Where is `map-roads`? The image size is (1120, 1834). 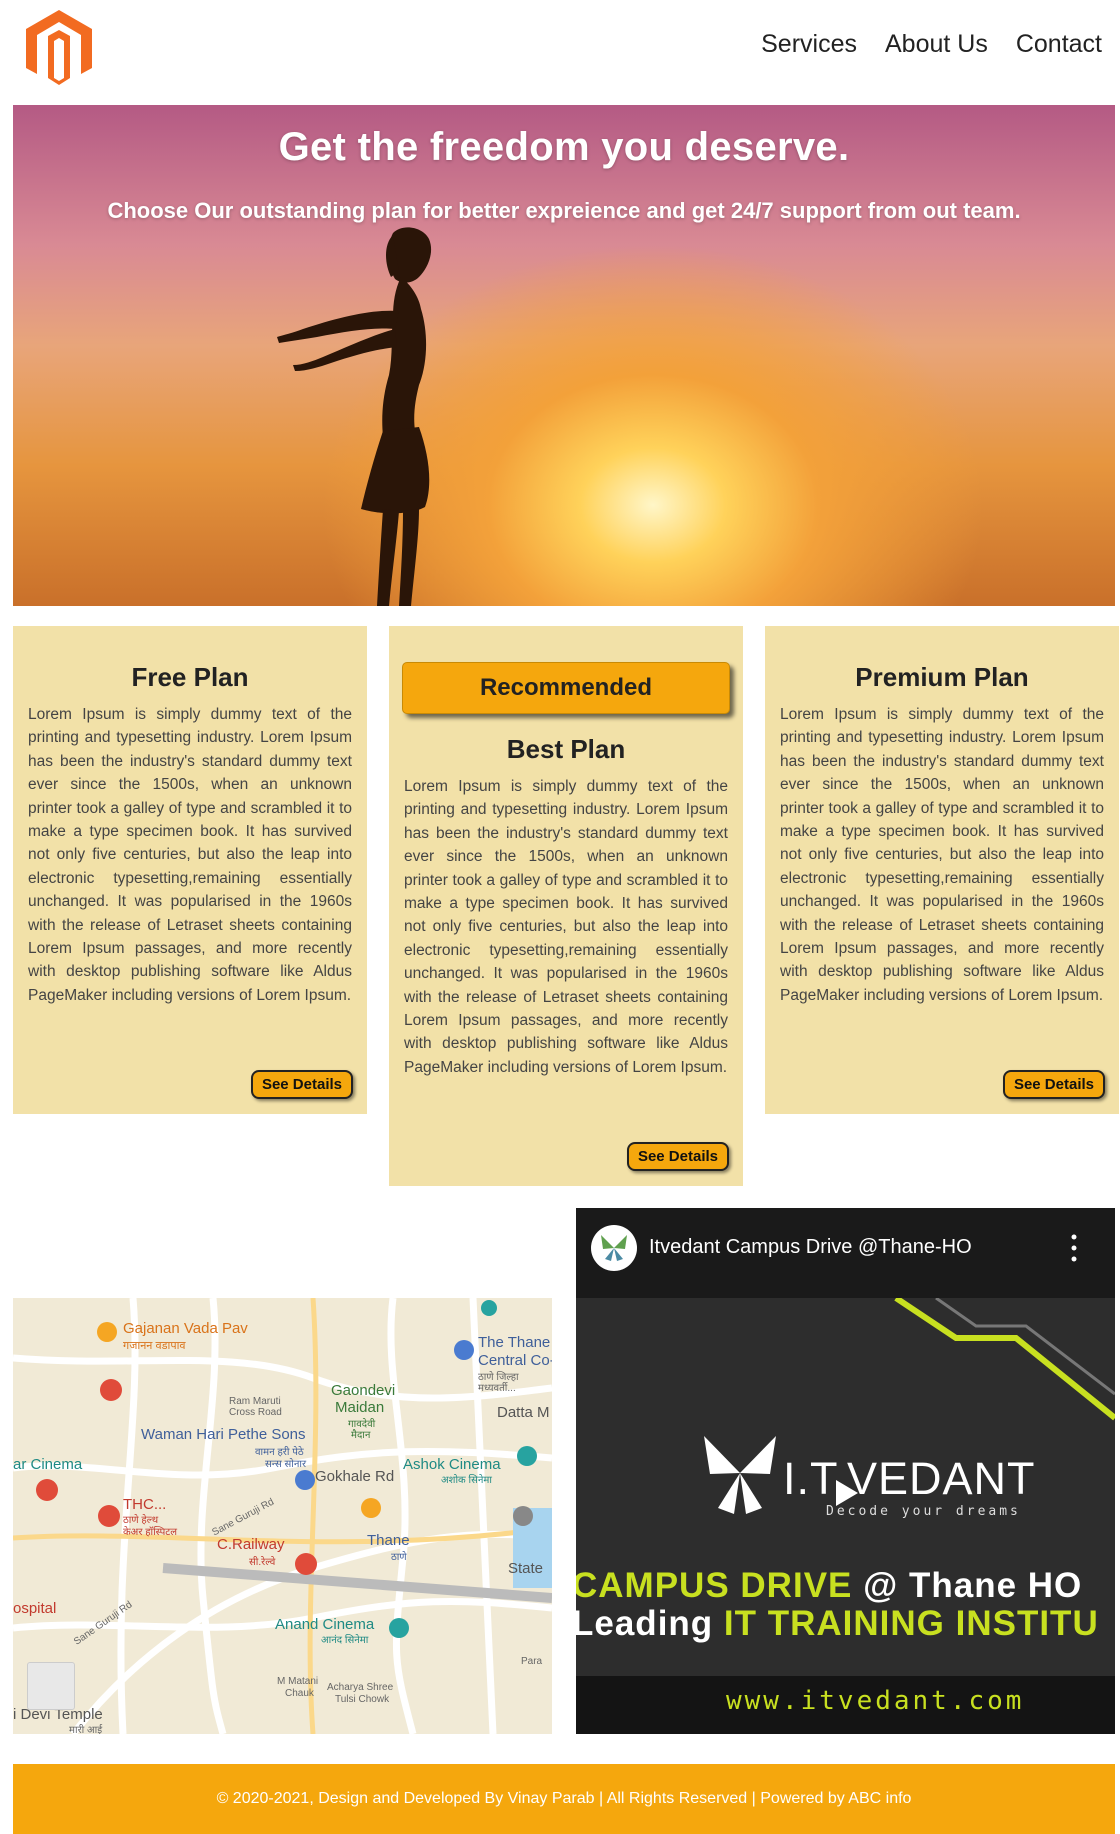
map-roads is located at coordinates (282, 1516).